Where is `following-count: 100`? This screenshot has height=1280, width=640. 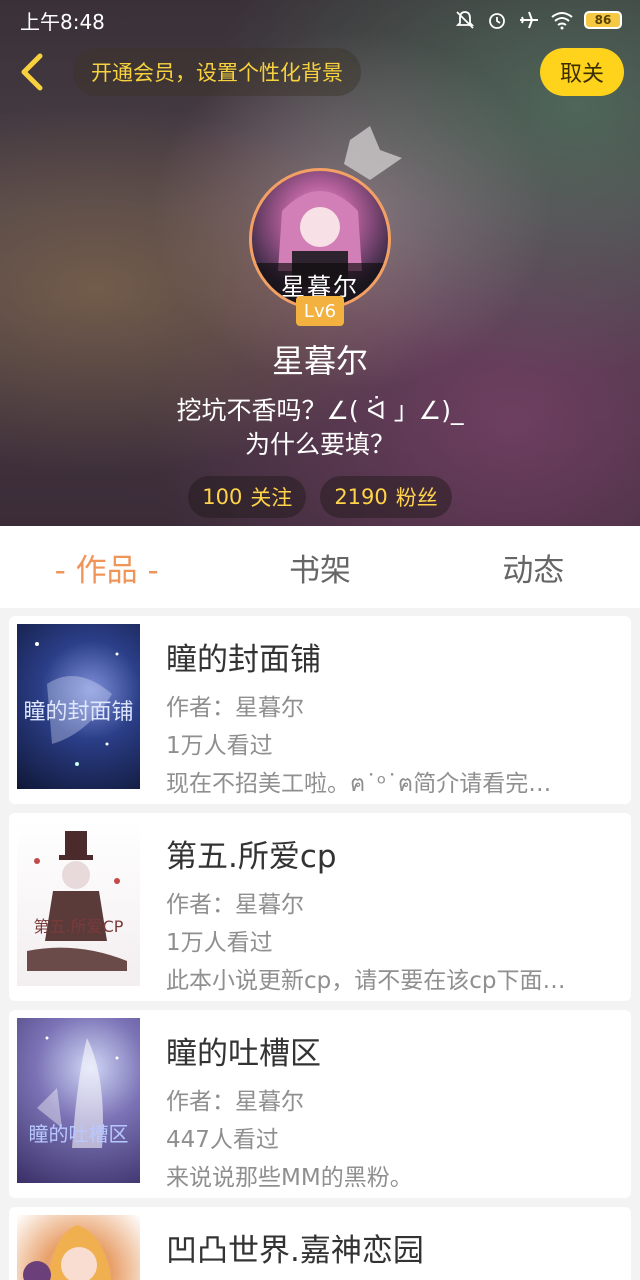 following-count: 100 is located at coordinates (222, 497).